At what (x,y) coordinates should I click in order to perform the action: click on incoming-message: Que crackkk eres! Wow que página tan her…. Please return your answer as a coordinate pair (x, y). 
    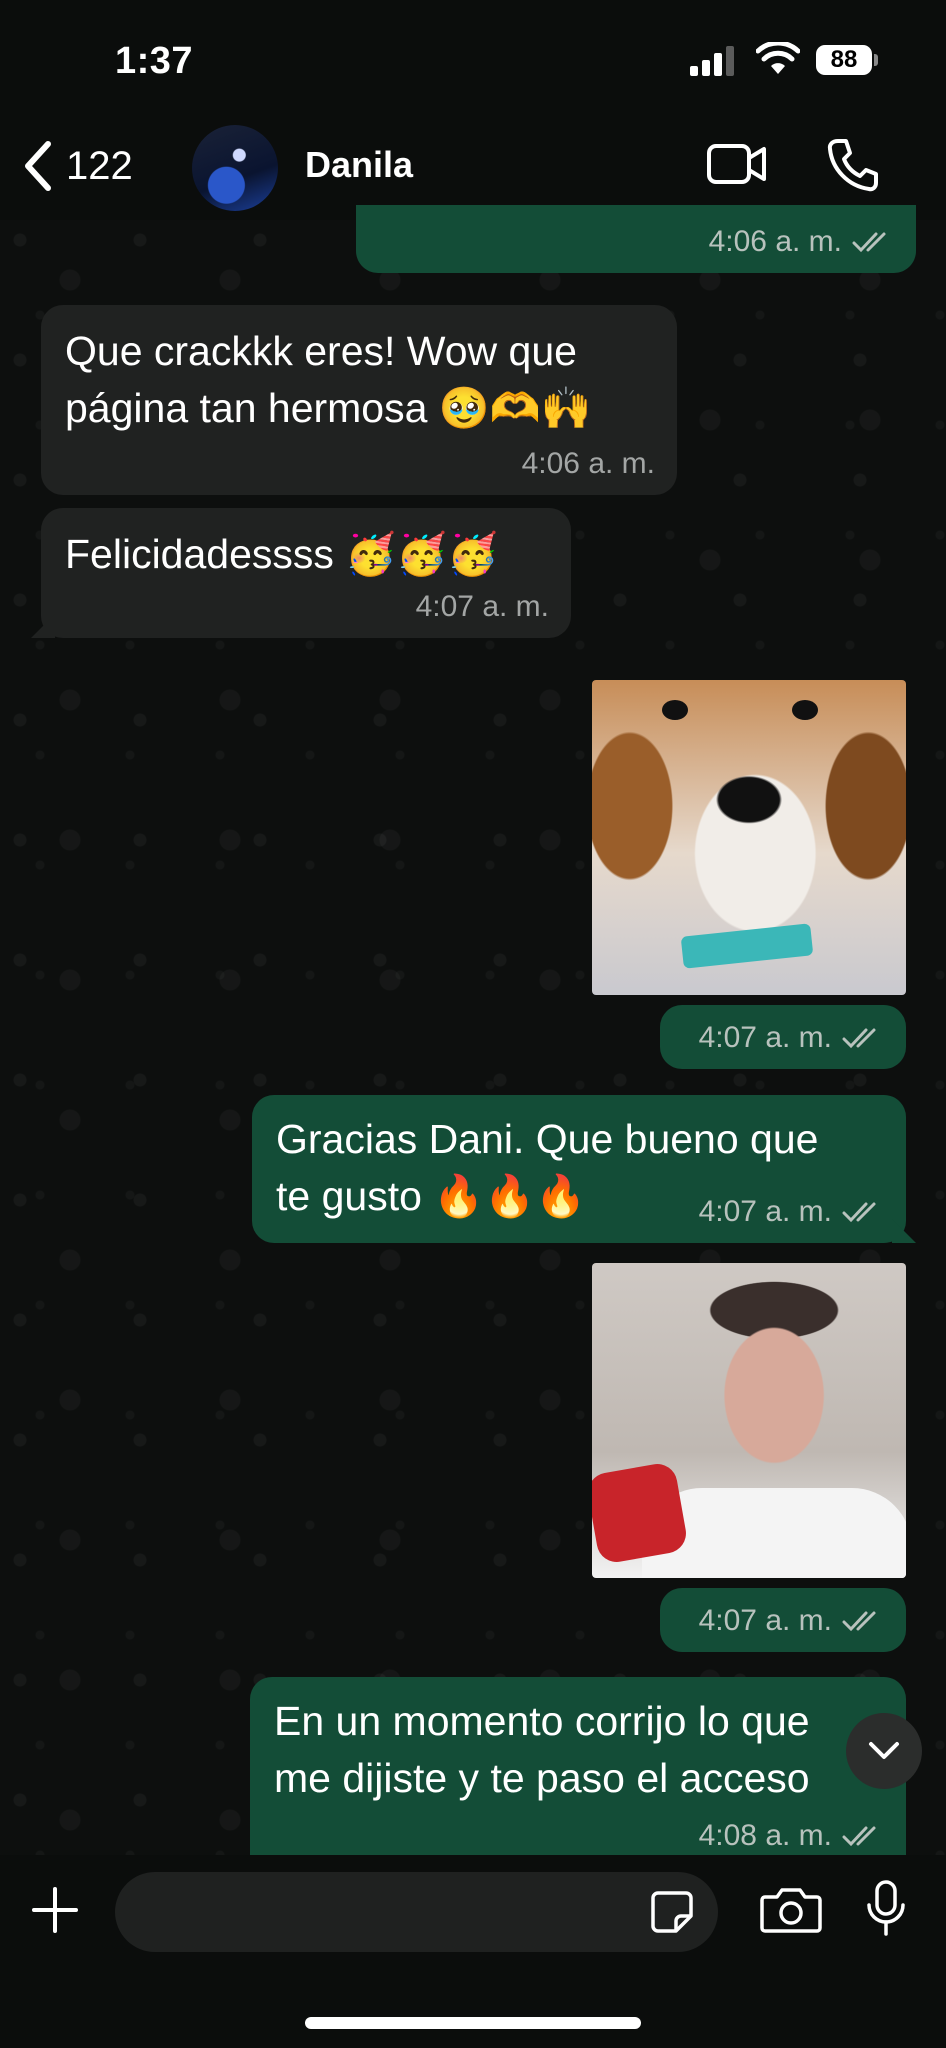
    Looking at the image, I should click on (359, 400).